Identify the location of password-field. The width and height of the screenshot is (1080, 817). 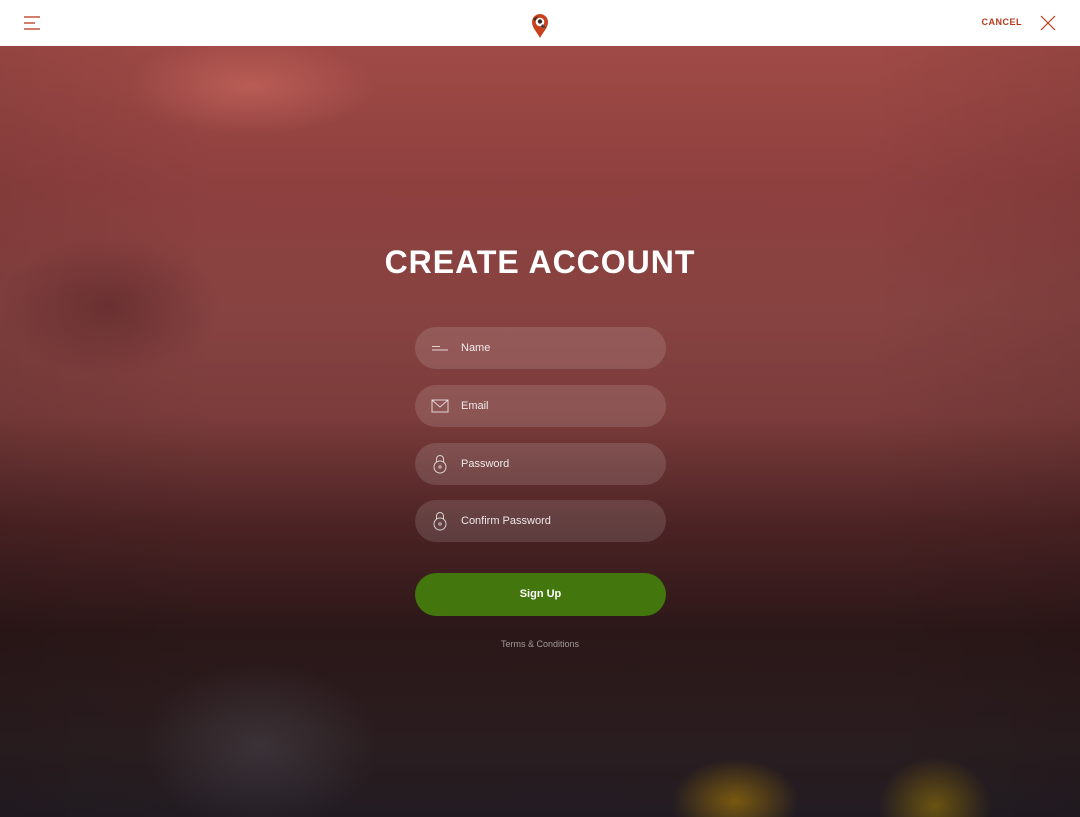
(540, 464).